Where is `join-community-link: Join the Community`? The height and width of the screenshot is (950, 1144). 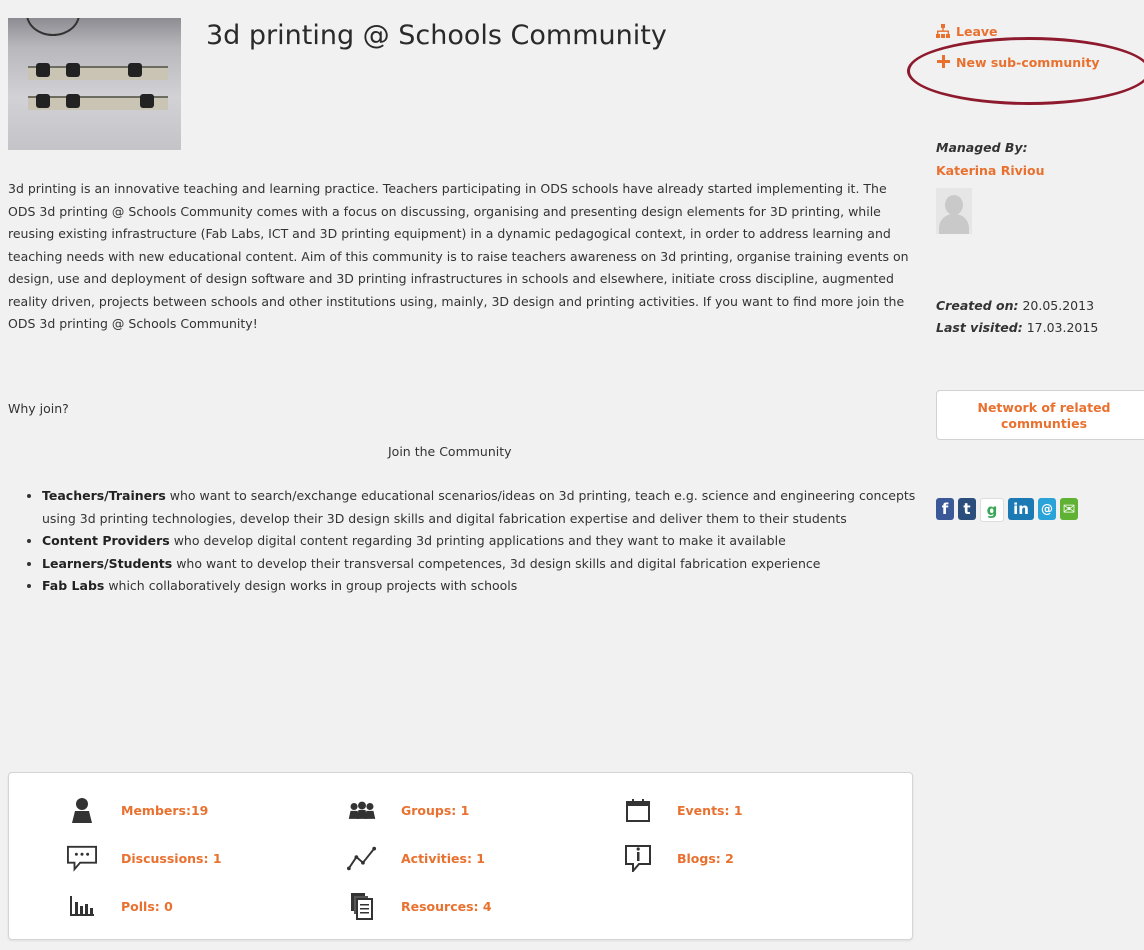 join-community-link: Join the Community is located at coordinates (450, 451).